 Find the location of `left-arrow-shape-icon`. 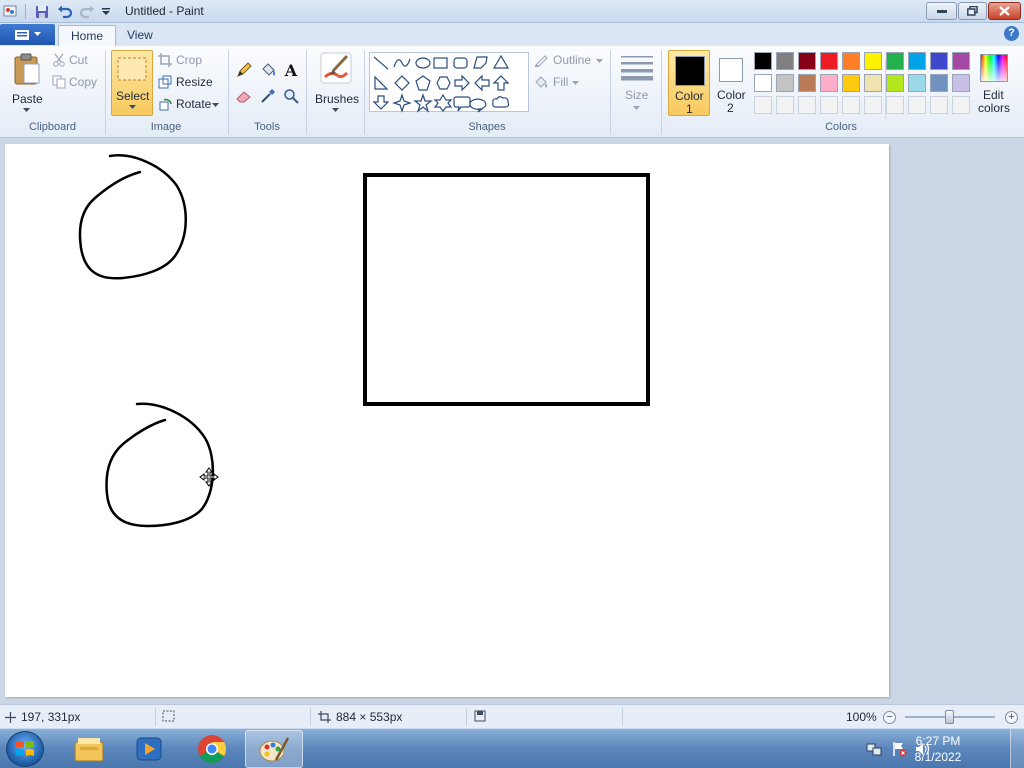

left-arrow-shape-icon is located at coordinates (482, 83).